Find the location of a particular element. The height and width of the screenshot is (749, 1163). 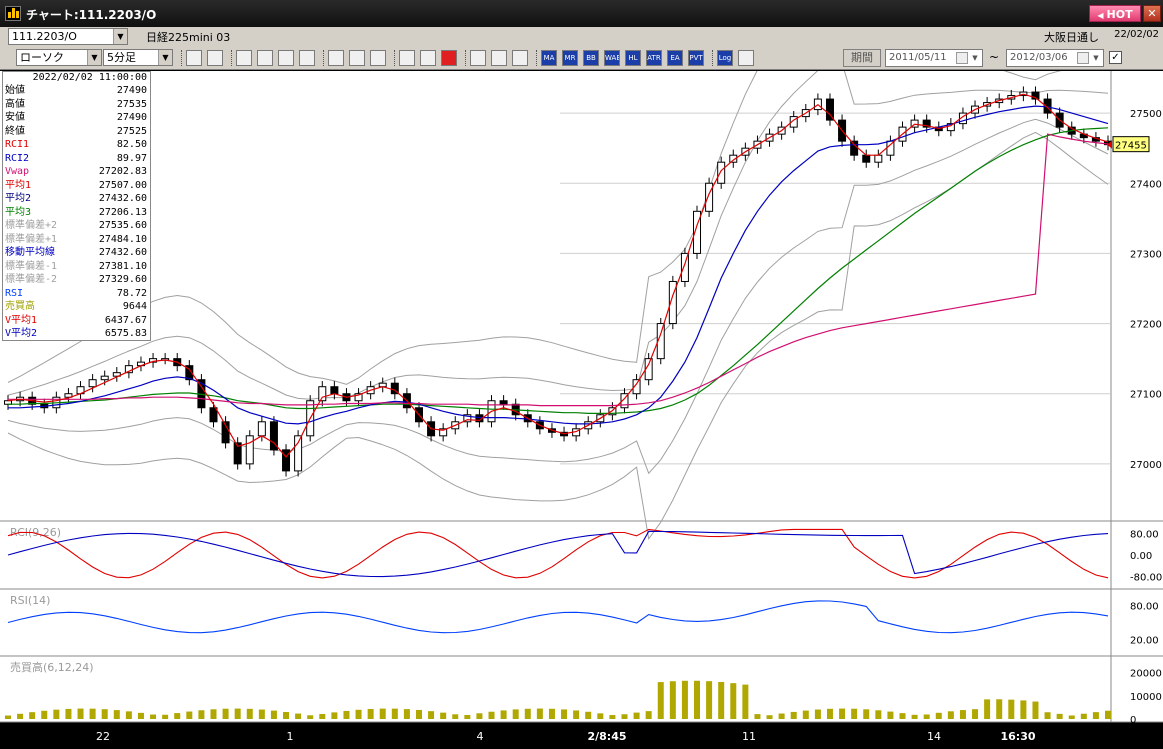

x-tick-label: 1 is located at coordinates (290, 736).